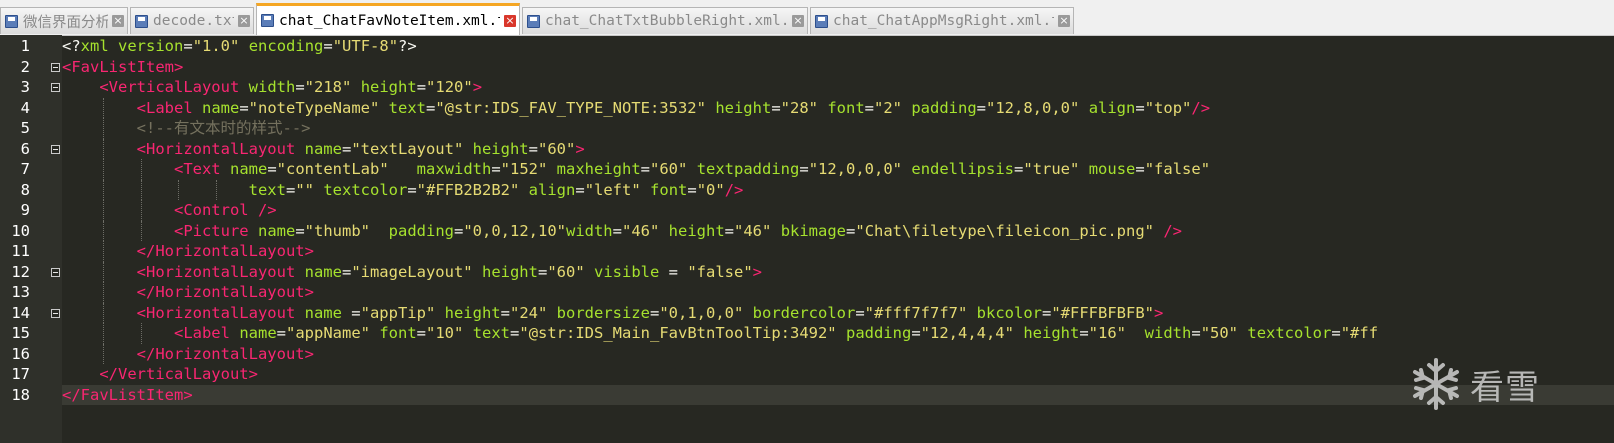 This screenshot has width=1614, height=443. Describe the element at coordinates (514, 230) in the screenshot. I see `code-token-val: "0,0,12,10"` at that location.